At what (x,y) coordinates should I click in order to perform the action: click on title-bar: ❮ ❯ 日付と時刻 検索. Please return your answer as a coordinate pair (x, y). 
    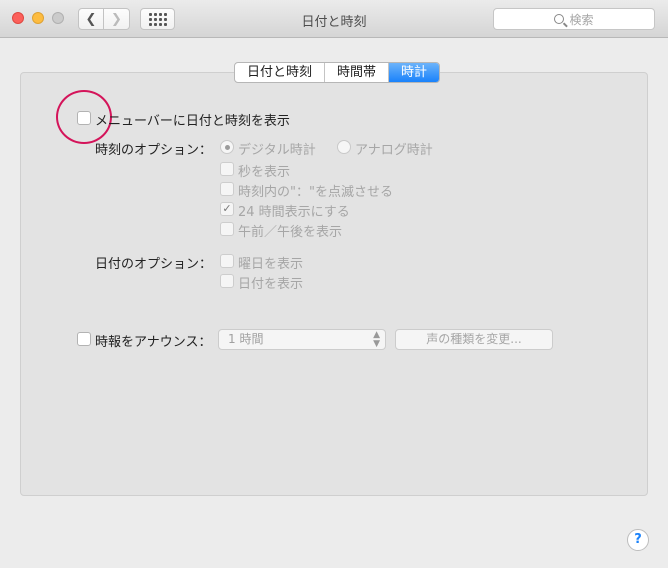
    Looking at the image, I should click on (334, 19).